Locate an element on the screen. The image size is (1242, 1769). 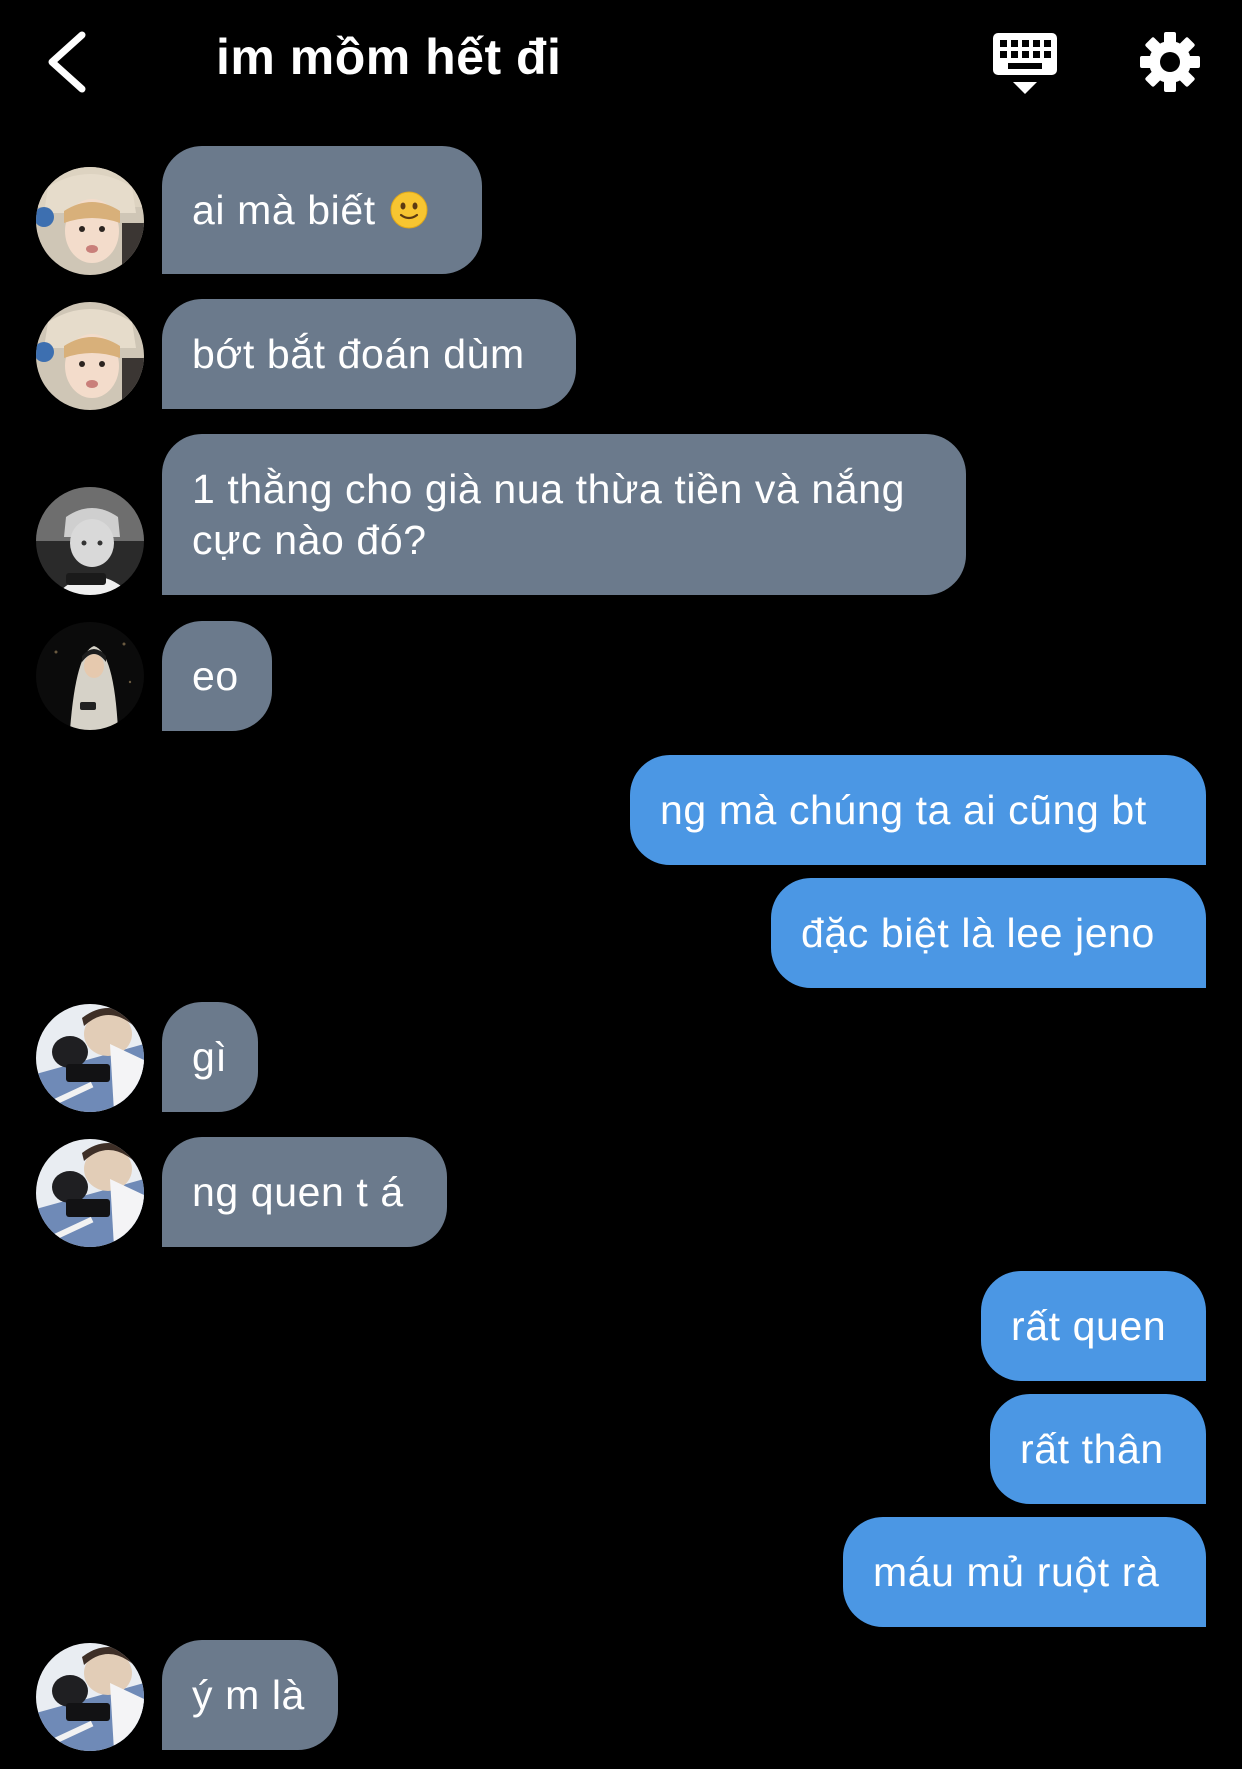
message-bubble-incoming: ý m là is located at coordinates (250, 1695).